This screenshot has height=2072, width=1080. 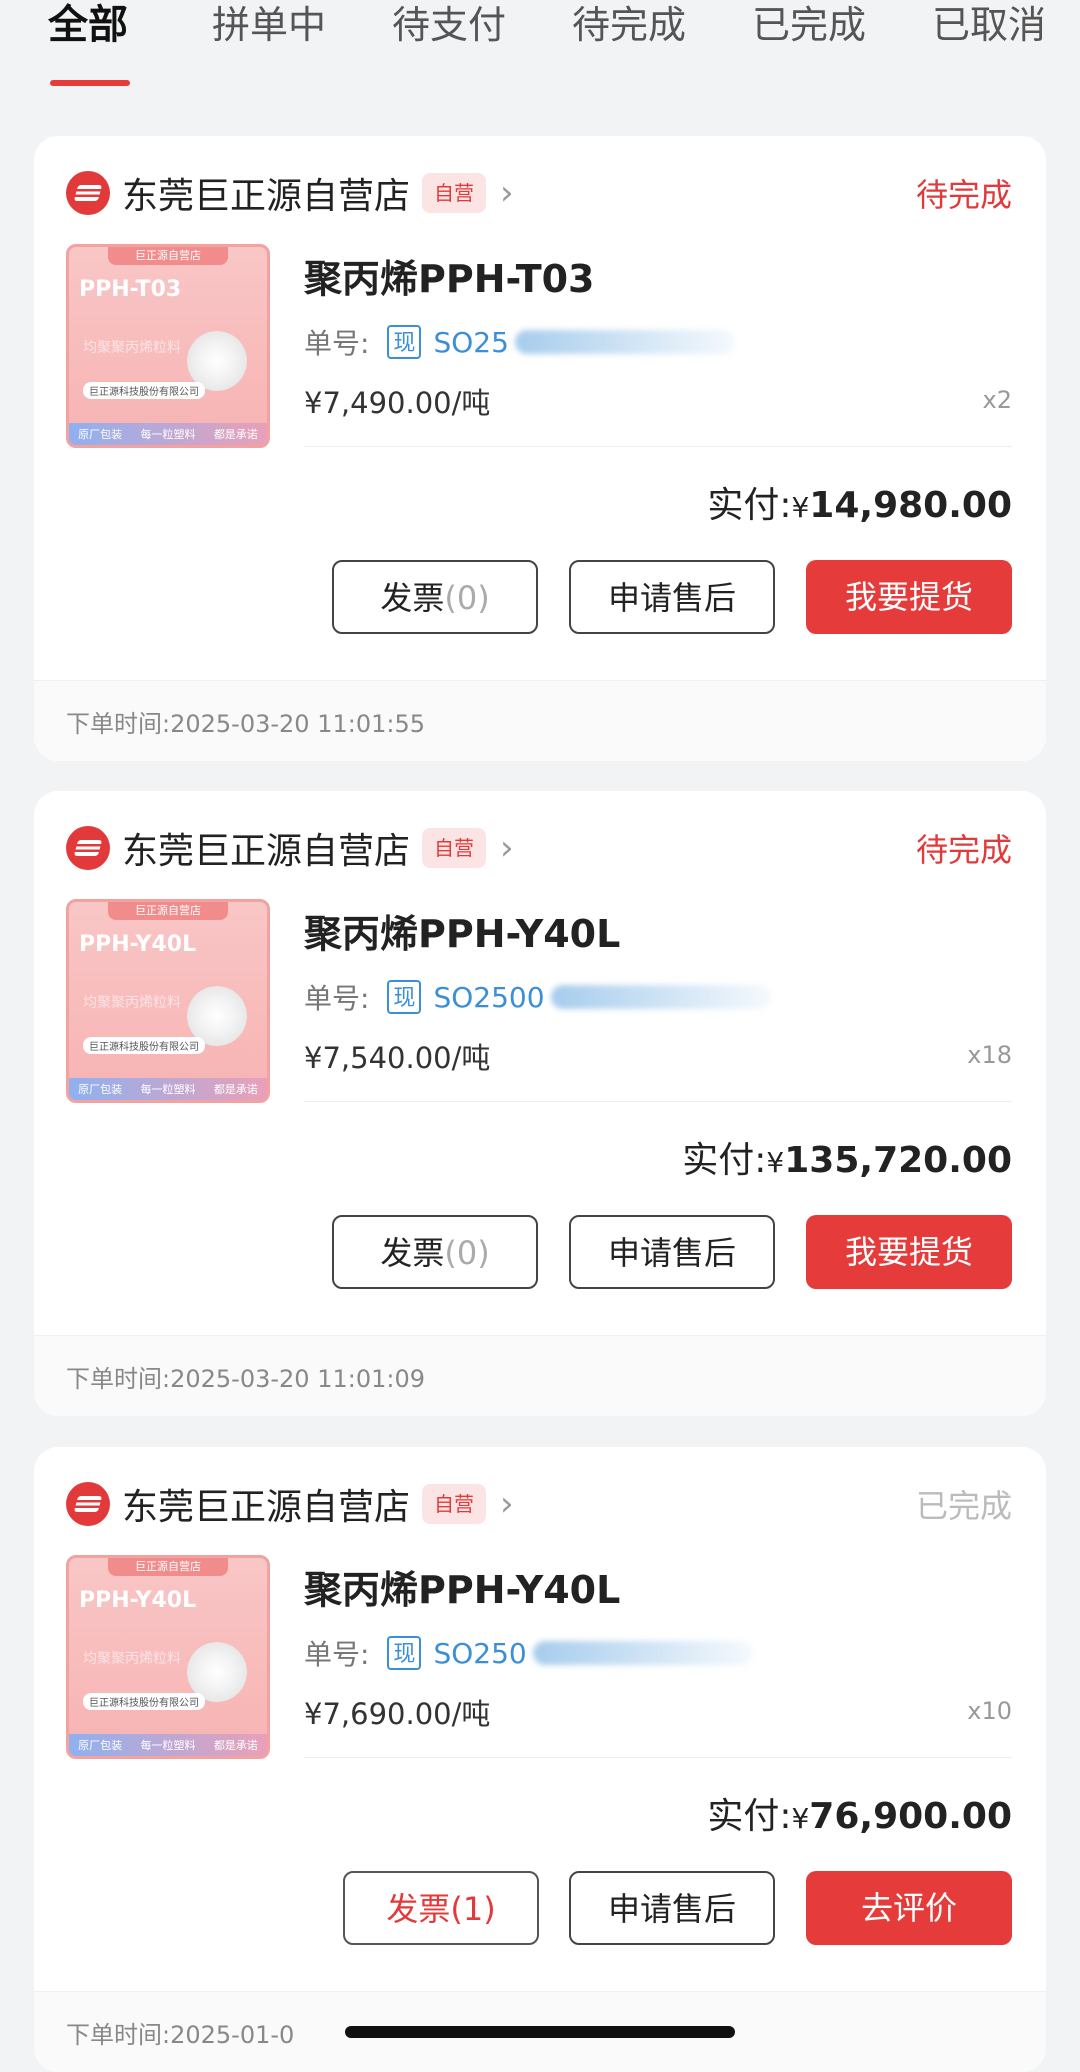 I want to click on order-time: 下单时间:2025-01-0, so click(x=180, y=2035).